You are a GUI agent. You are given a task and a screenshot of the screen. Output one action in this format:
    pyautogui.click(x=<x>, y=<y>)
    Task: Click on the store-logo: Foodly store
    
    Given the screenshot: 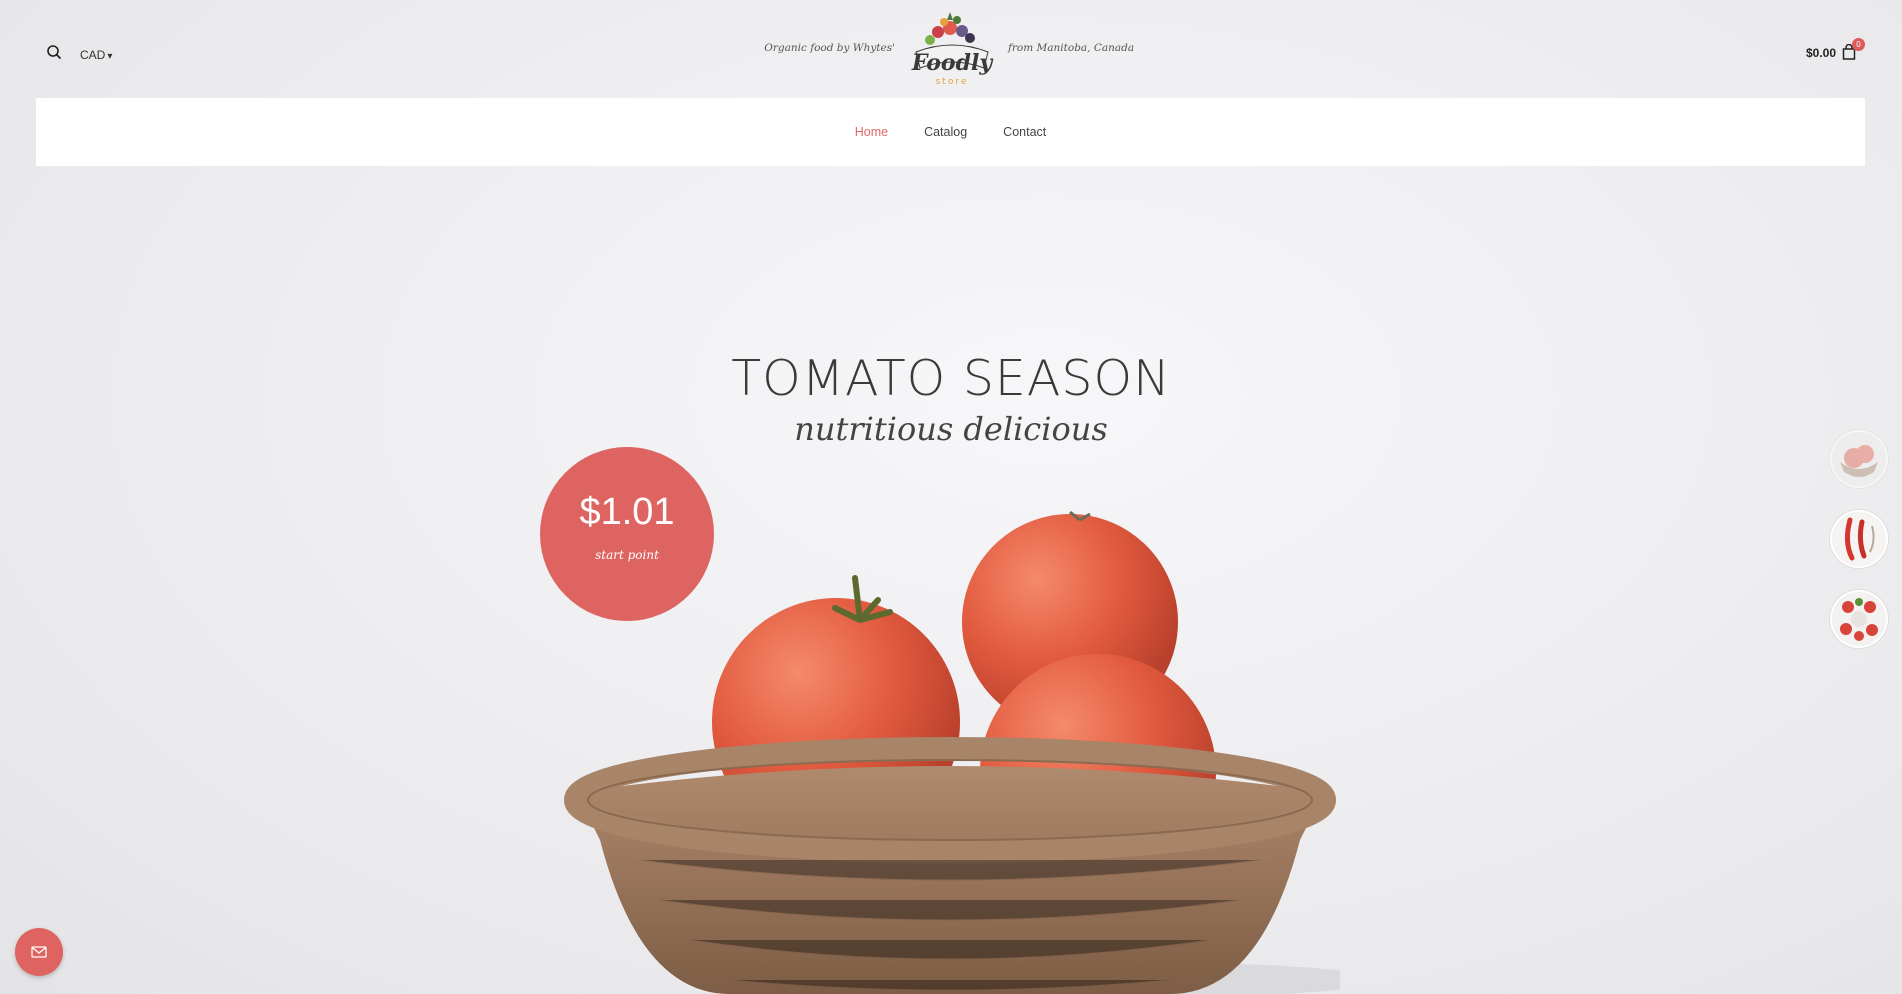 What is the action you would take?
    pyautogui.click(x=952, y=50)
    